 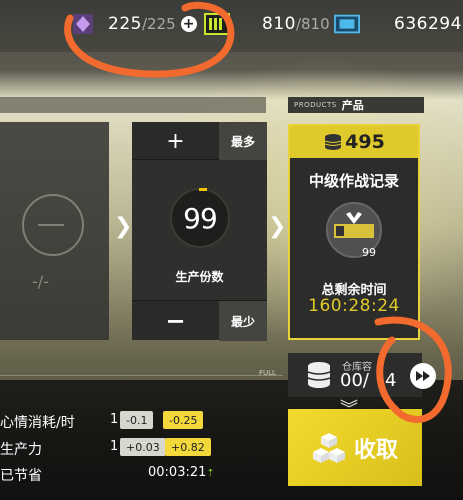 I want to click on collect-button: 收取, so click(x=355, y=447).